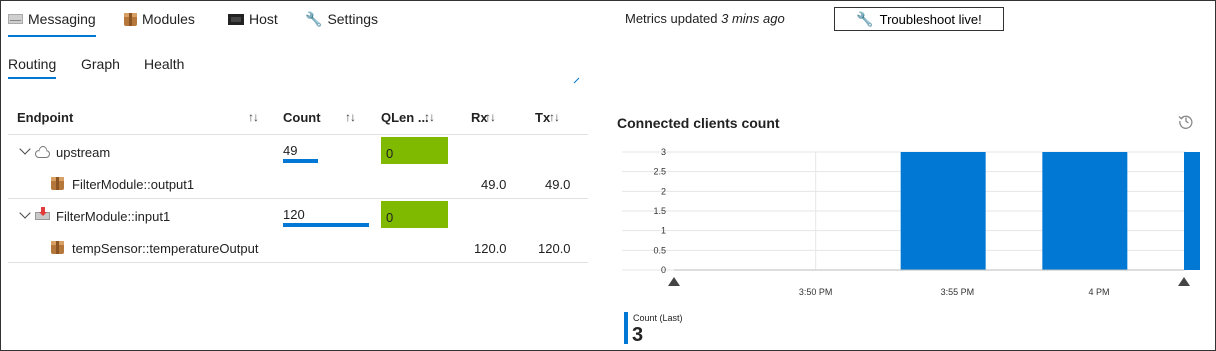  Describe the element at coordinates (663, 231) in the screenshot. I see `y-tick-label: 1` at that location.